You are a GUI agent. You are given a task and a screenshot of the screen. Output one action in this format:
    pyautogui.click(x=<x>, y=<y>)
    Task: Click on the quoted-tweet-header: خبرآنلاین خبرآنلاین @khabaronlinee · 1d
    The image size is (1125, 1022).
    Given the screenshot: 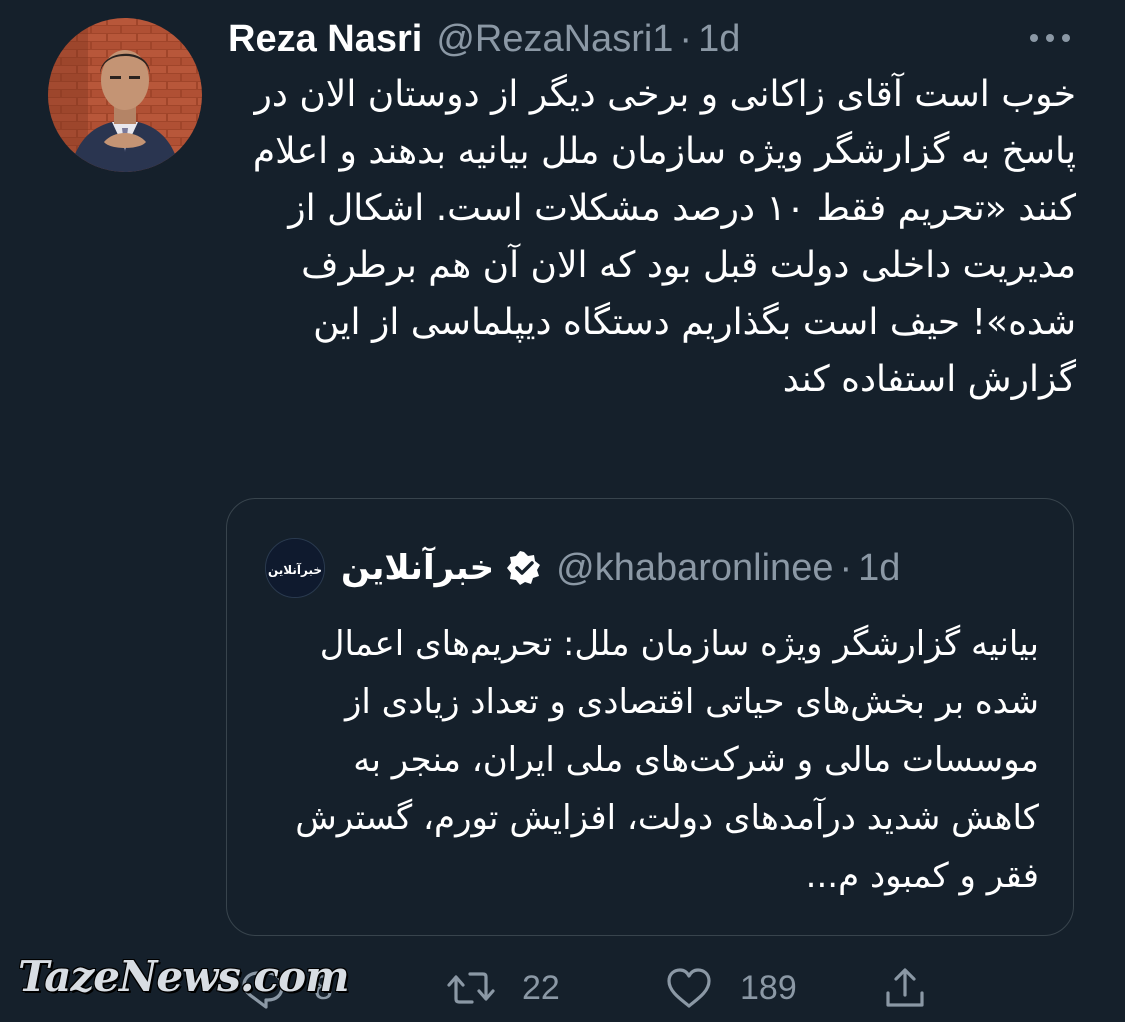 What is the action you would take?
    pyautogui.click(x=582, y=568)
    